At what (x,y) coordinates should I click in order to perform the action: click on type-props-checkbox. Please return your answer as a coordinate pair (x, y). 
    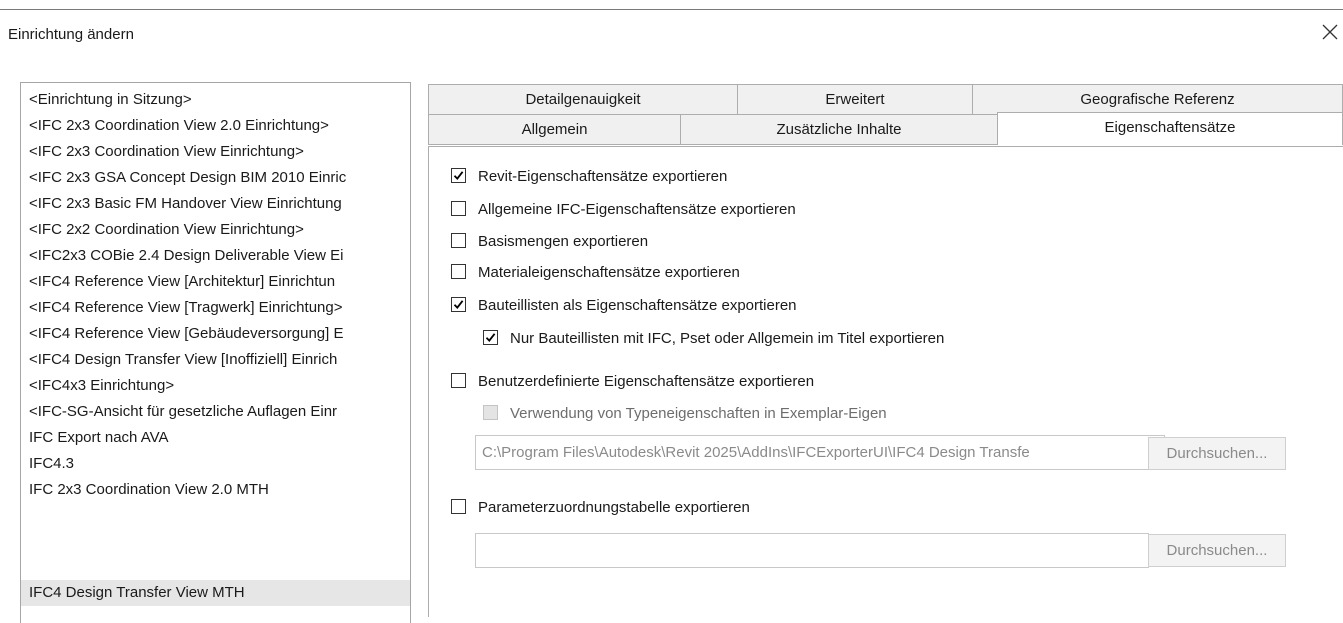
    Looking at the image, I should click on (490, 412).